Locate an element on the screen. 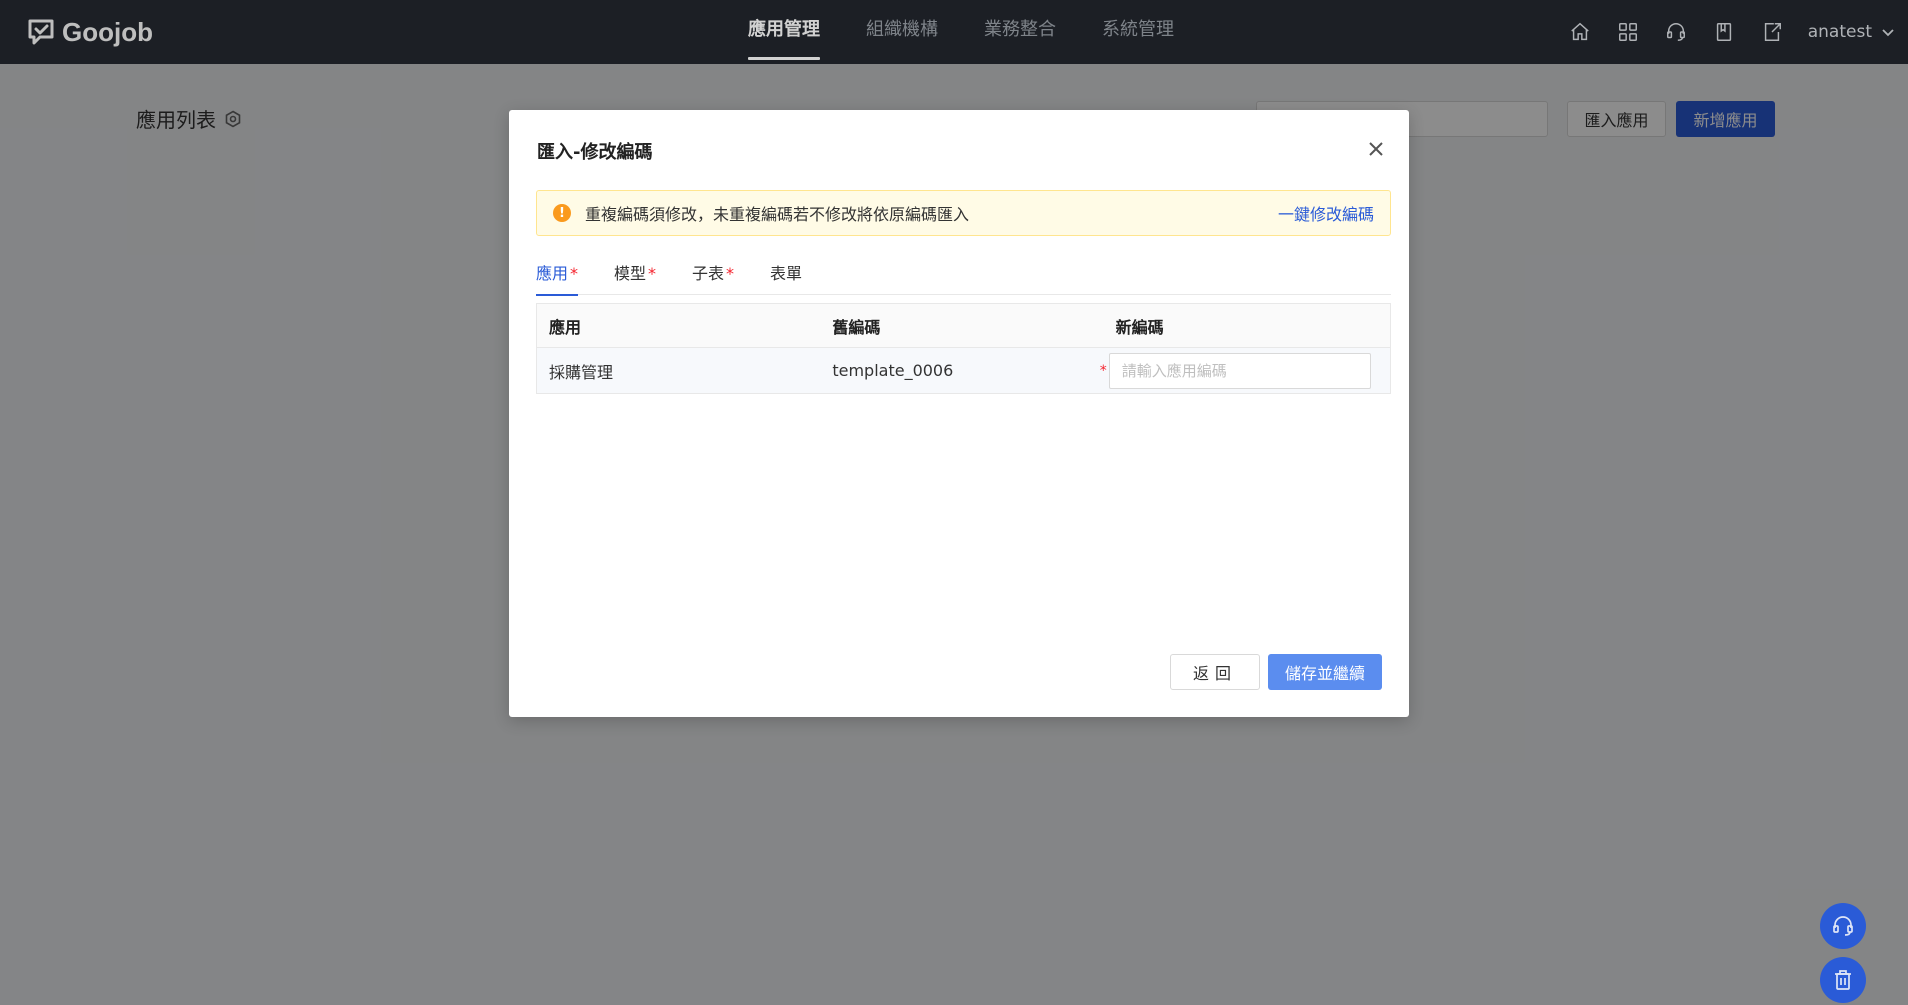  tab-subtable: 子表 * is located at coordinates (713, 272).